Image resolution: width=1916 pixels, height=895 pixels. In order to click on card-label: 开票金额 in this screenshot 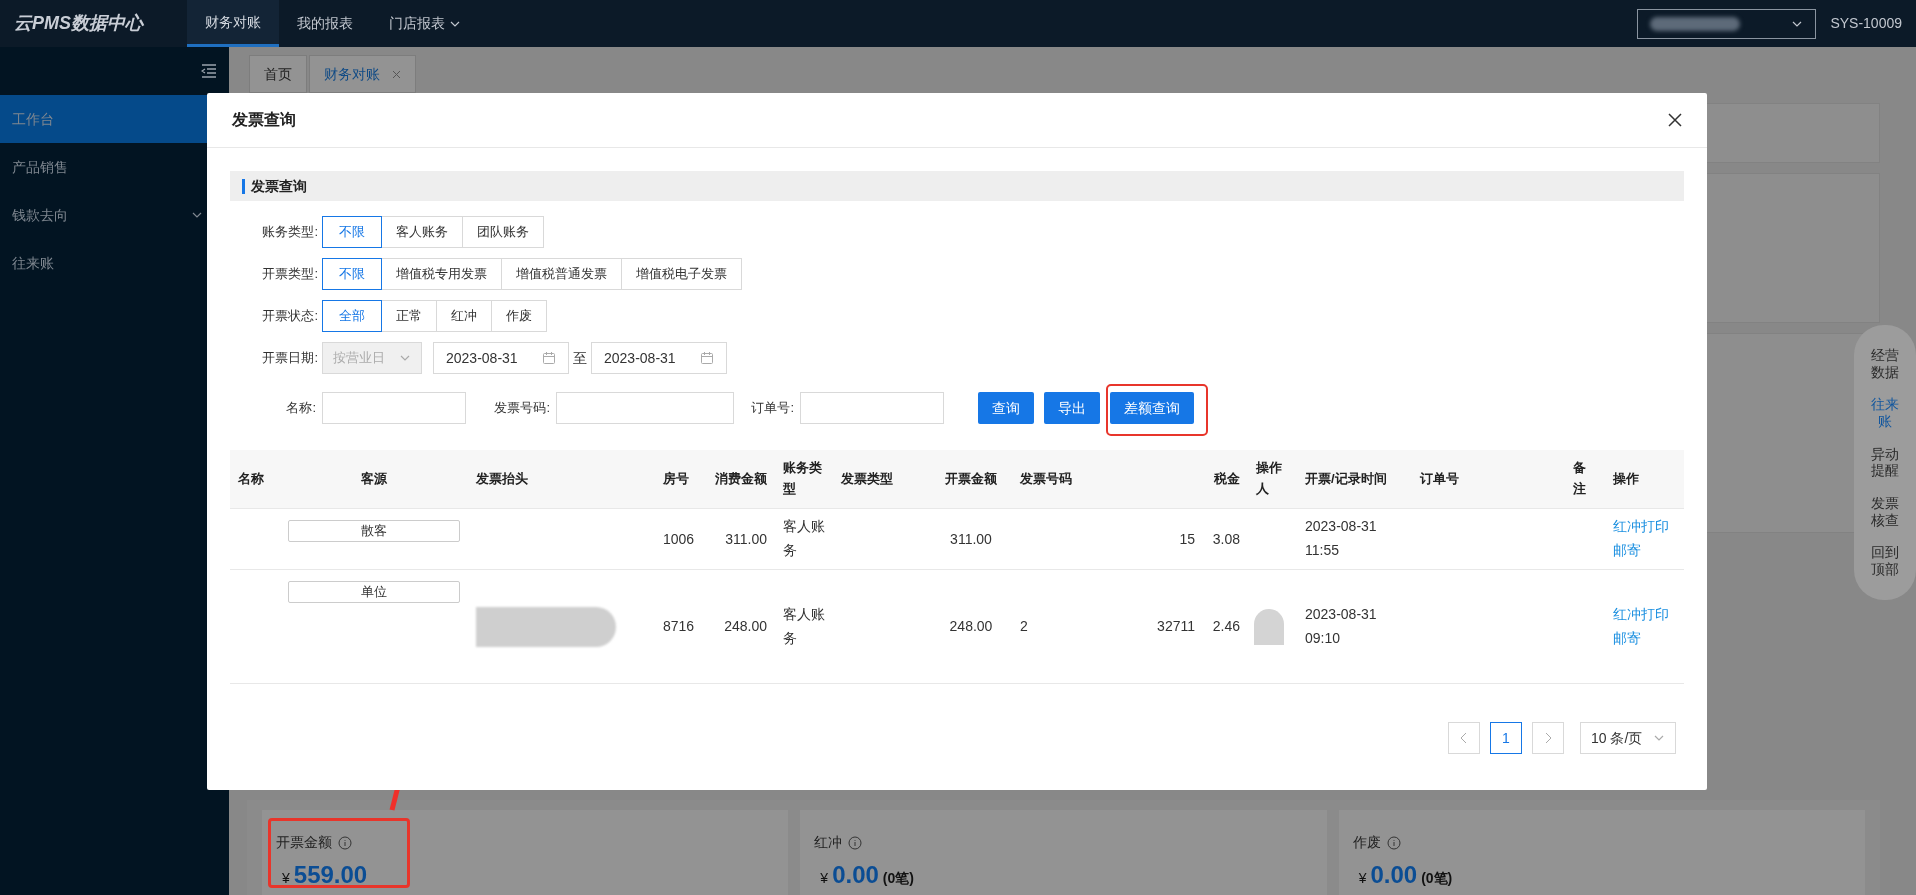, I will do `click(304, 842)`.